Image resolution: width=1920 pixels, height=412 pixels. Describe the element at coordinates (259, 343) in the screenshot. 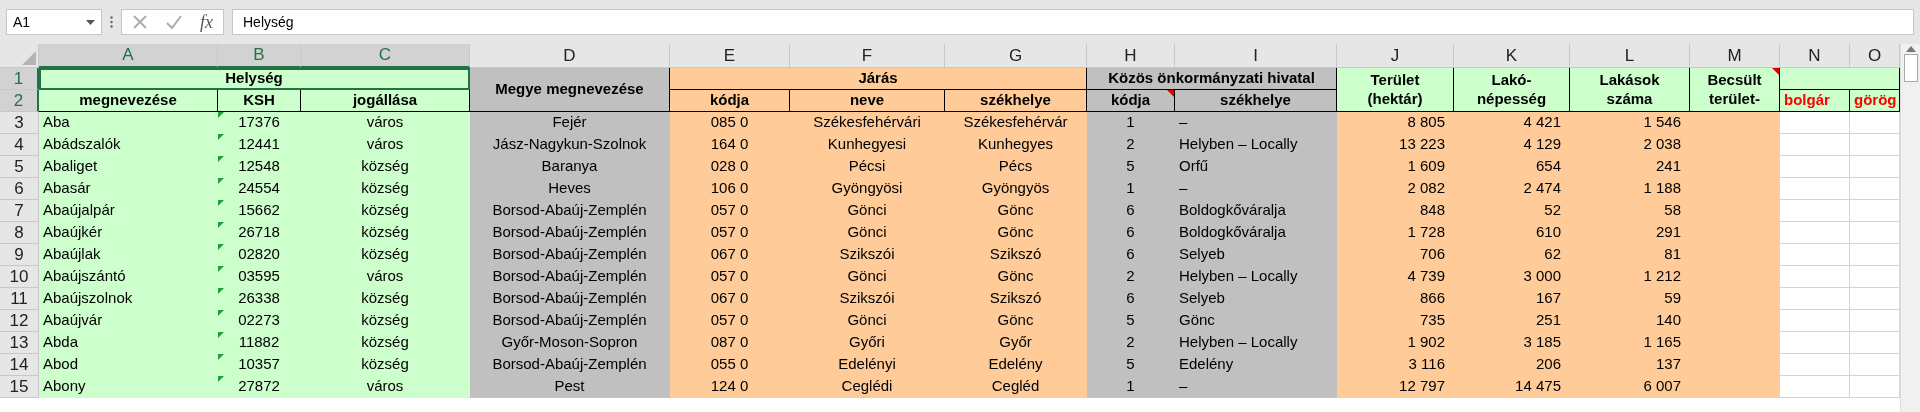

I see `table-cell: 11882` at that location.